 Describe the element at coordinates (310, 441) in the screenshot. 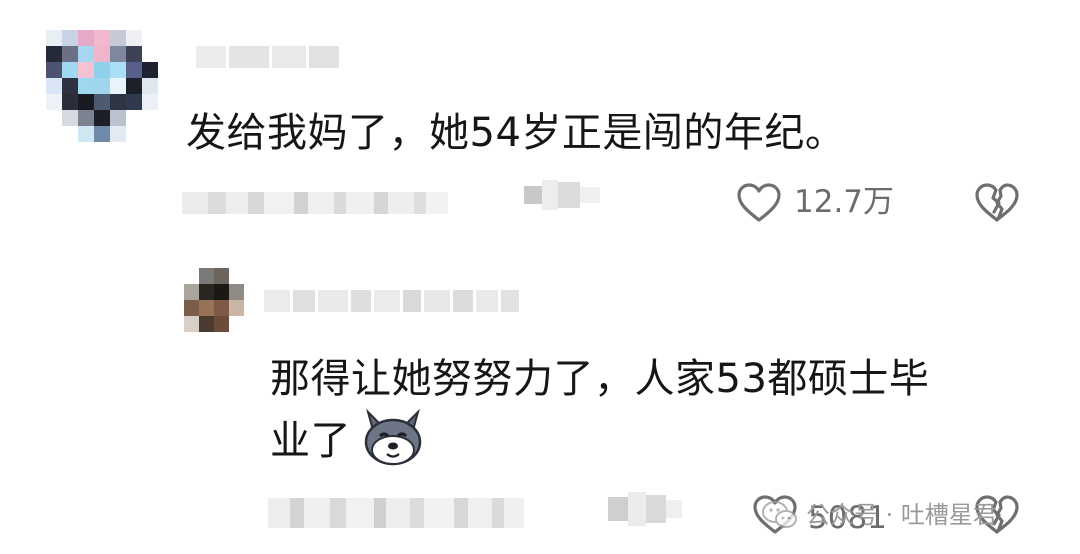

I see `reply-text: 业了` at that location.